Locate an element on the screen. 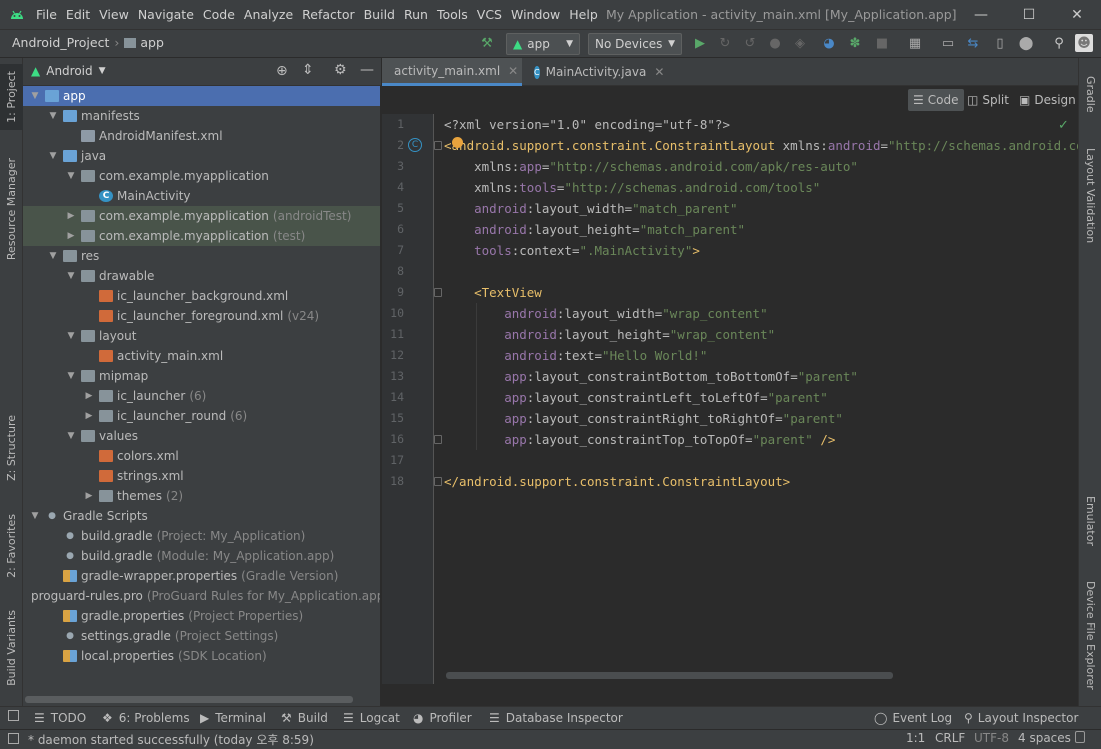 The width and height of the screenshot is (1101, 749). tab-gradle: Gradle is located at coordinates (1090, 94).